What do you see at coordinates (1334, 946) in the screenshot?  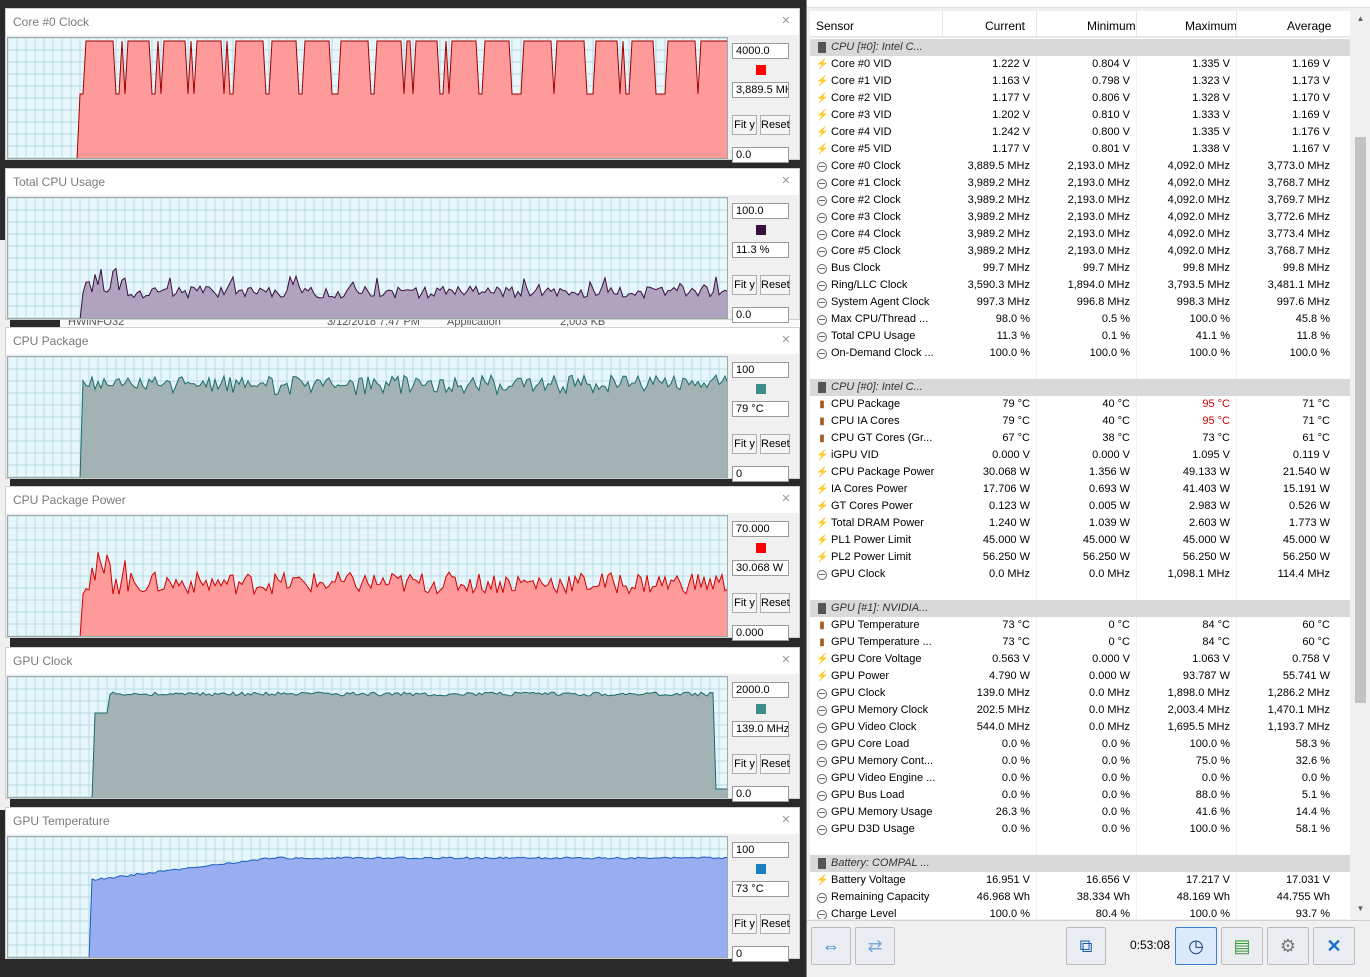 I see `close-button: ✕` at bounding box center [1334, 946].